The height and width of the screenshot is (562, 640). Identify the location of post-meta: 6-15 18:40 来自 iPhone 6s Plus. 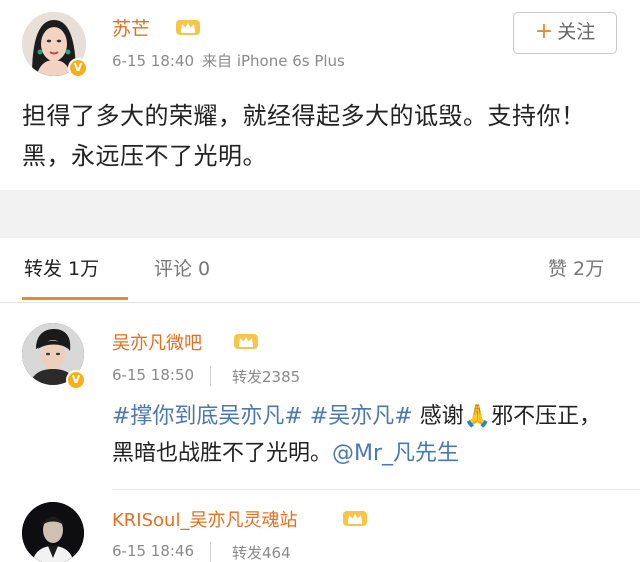
(228, 60).